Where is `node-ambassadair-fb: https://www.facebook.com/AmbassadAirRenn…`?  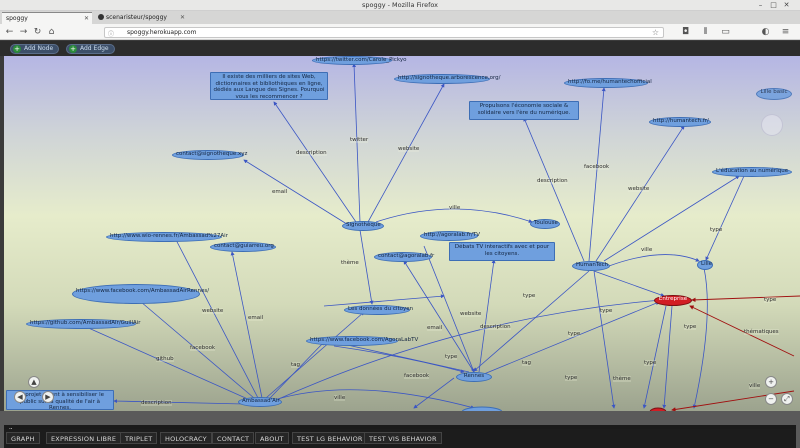
node-ambassadair-fb: https://www.facebook.com/AmbassadAirRenn… is located at coordinates (140, 294).